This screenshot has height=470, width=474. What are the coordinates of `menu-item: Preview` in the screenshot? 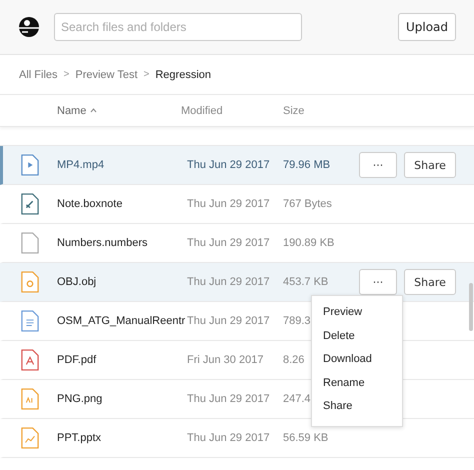 It's located at (357, 314).